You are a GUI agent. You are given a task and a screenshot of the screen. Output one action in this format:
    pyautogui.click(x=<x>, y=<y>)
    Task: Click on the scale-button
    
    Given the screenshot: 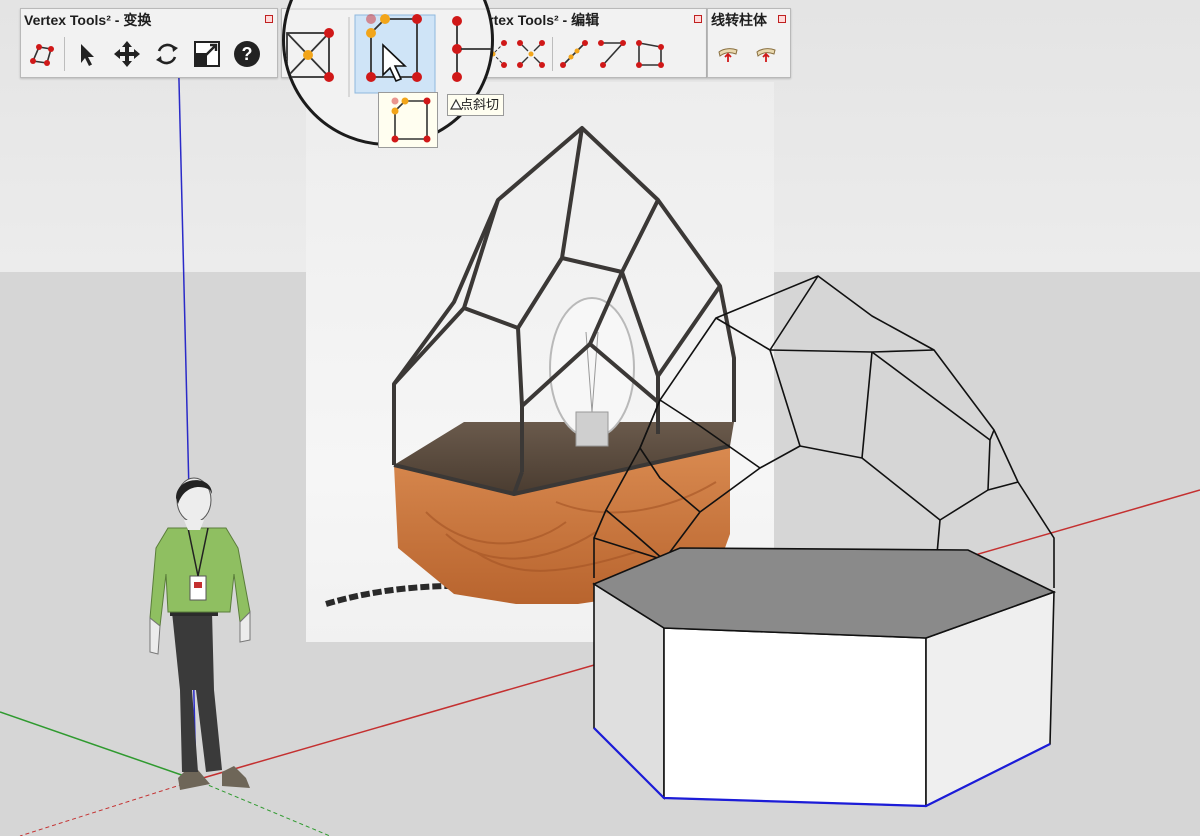 What is the action you would take?
    pyautogui.click(x=207, y=54)
    